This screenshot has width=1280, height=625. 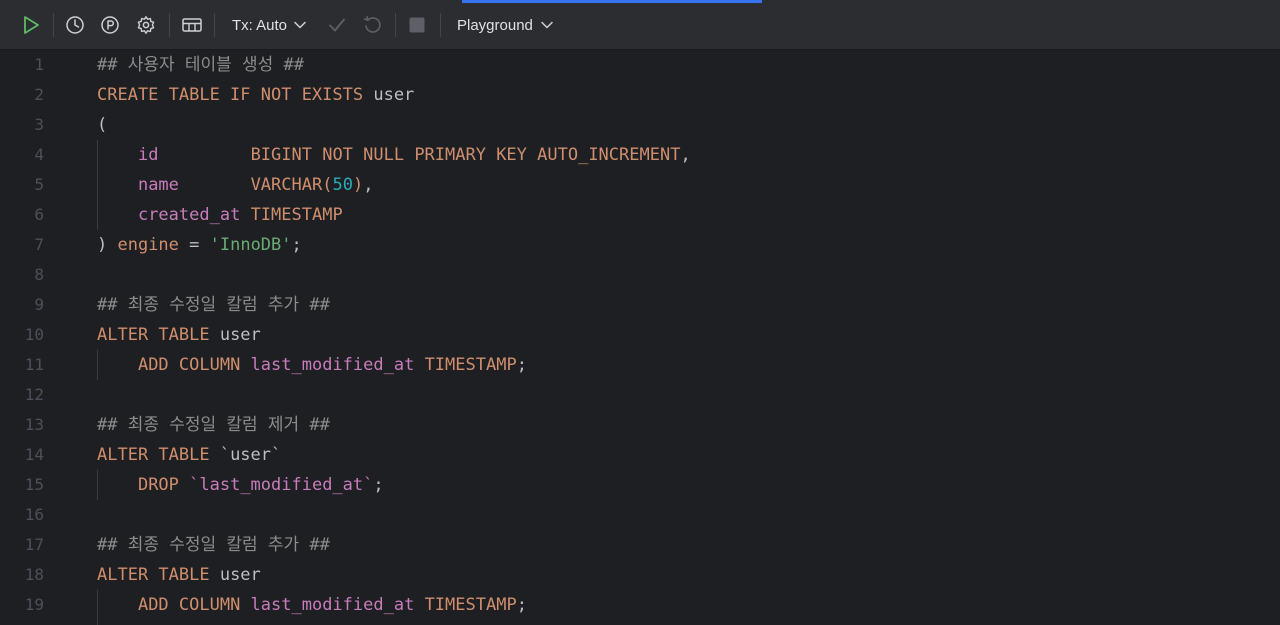 I want to click on line-number: 18, so click(x=34, y=574).